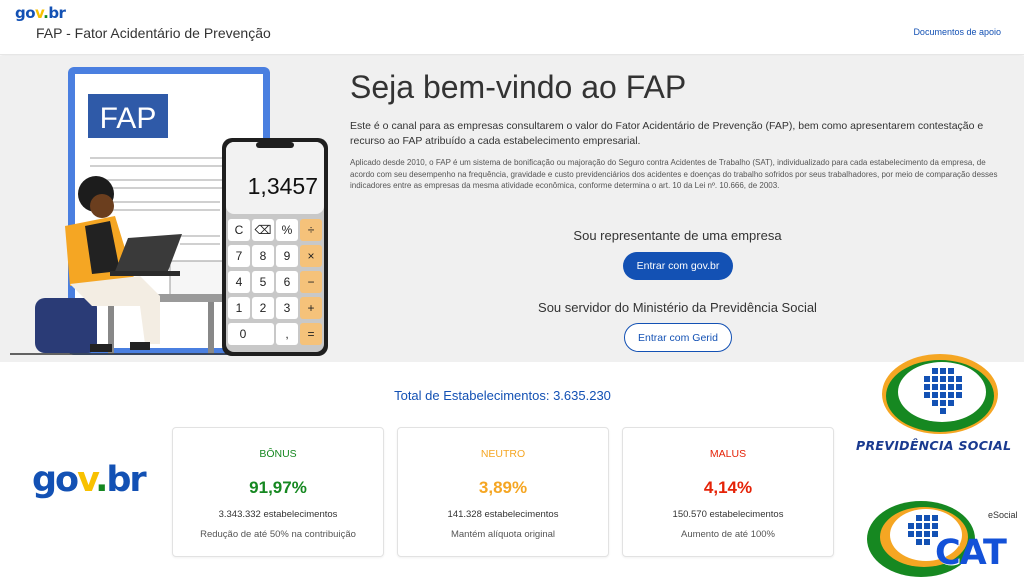  I want to click on card-percentage: 3,89%, so click(503, 487).